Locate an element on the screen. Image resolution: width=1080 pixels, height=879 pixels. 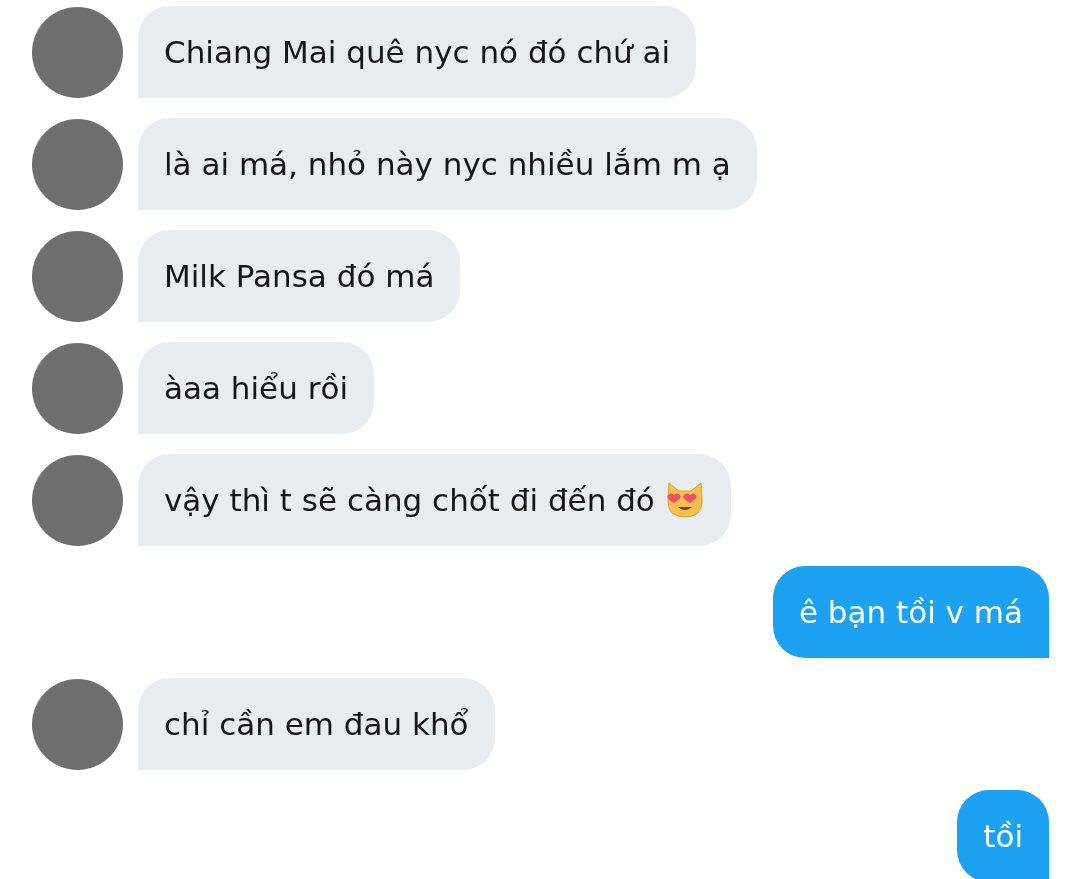
message-bubble: Chiang Mai quê nyc nó đó chứ ai is located at coordinates (417, 52).